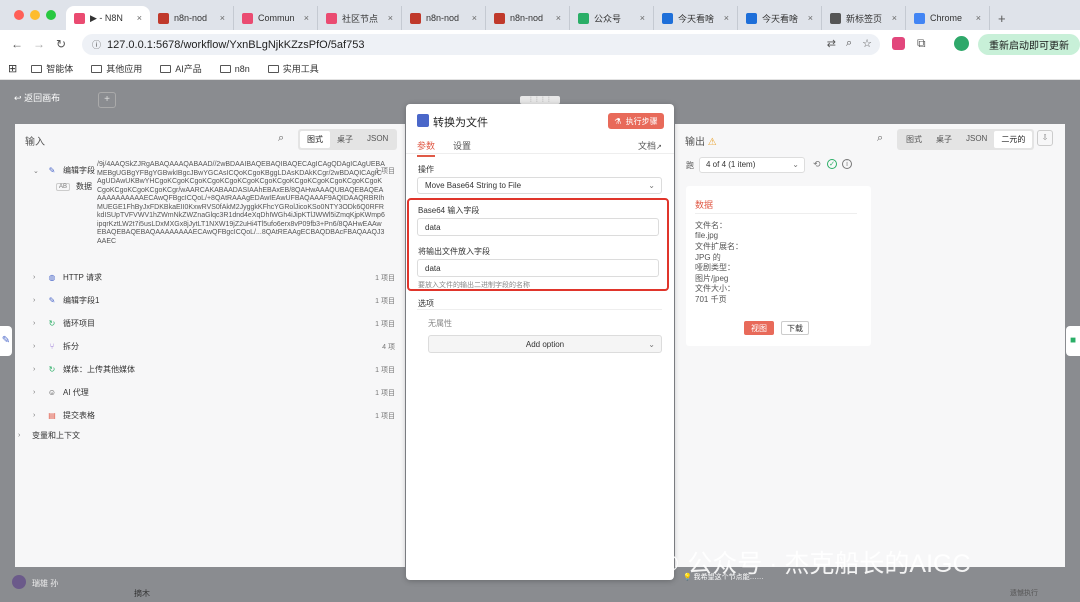  What do you see at coordinates (51, 15) in the screenshot?
I see `zoom-window-button` at bounding box center [51, 15].